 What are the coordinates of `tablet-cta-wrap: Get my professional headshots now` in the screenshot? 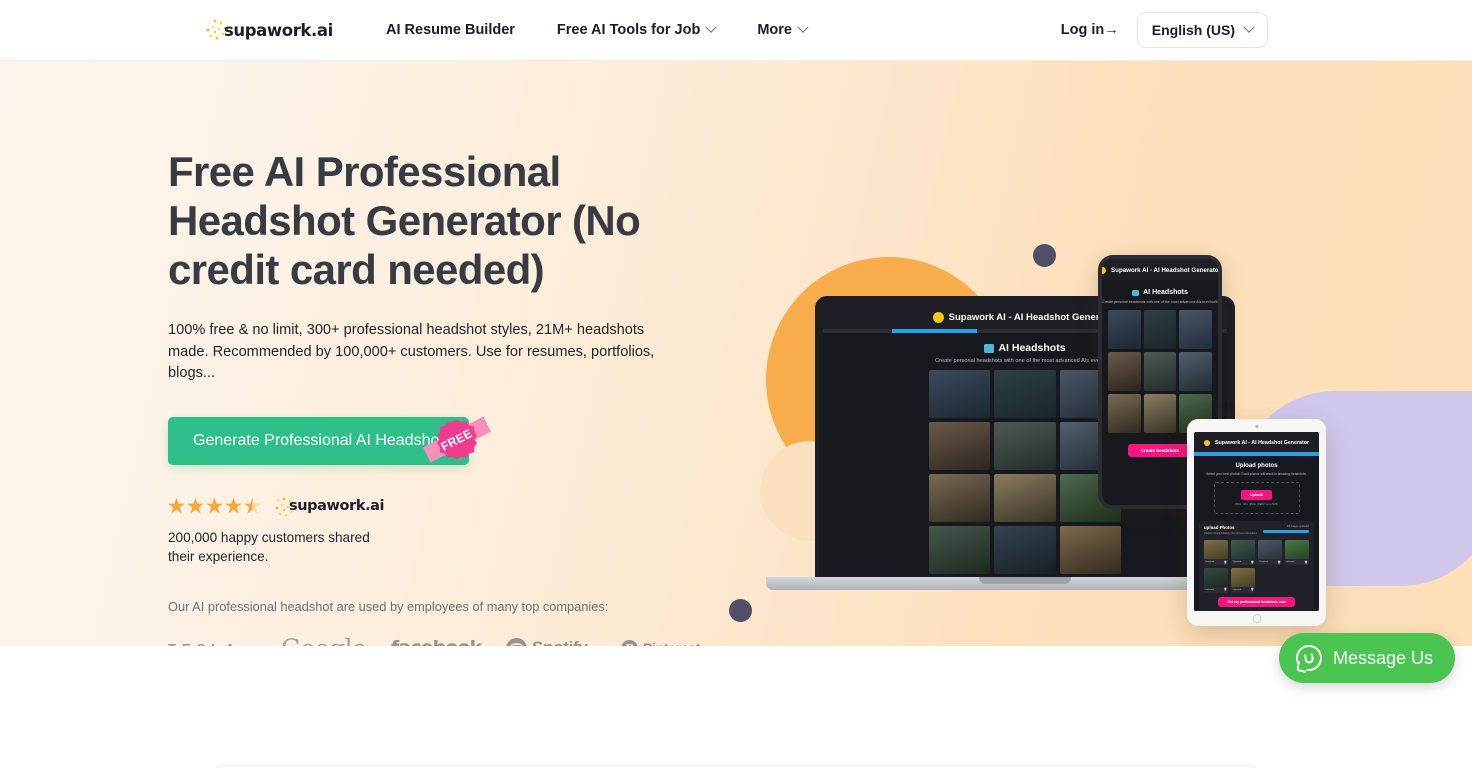 It's located at (1256, 601).